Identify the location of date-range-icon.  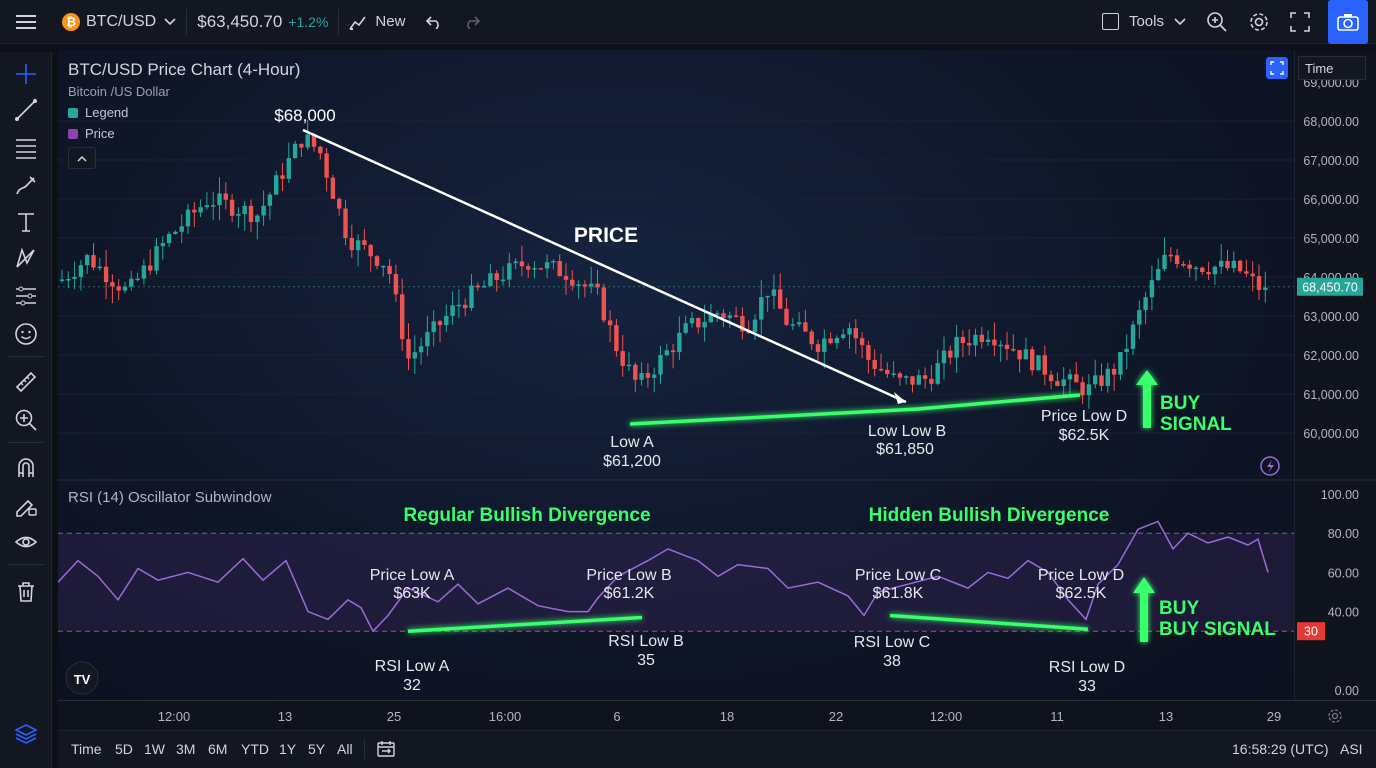
(386, 749).